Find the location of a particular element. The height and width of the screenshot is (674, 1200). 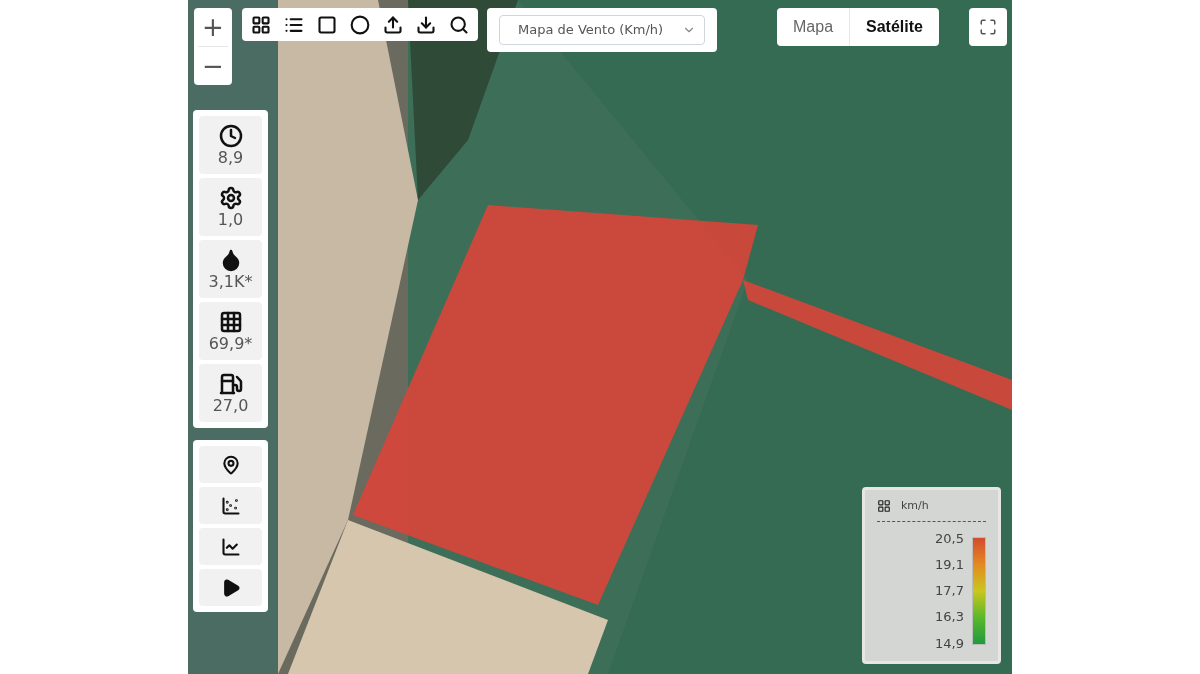

legend-unit: km/h is located at coordinates (915, 506).